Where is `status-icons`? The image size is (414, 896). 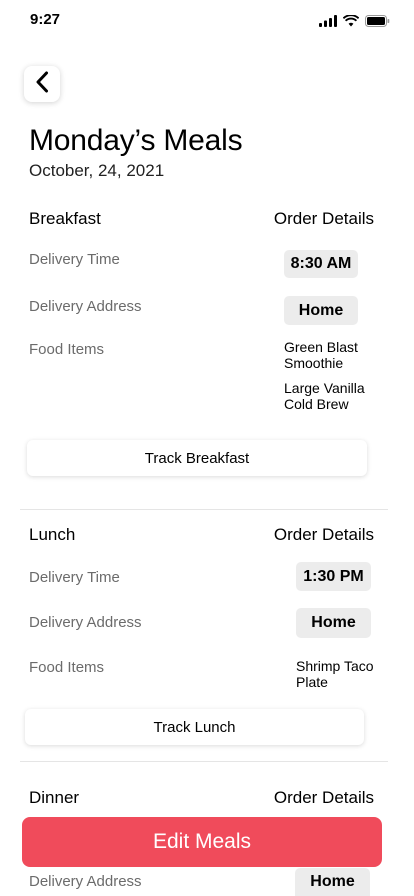 status-icons is located at coordinates (354, 23).